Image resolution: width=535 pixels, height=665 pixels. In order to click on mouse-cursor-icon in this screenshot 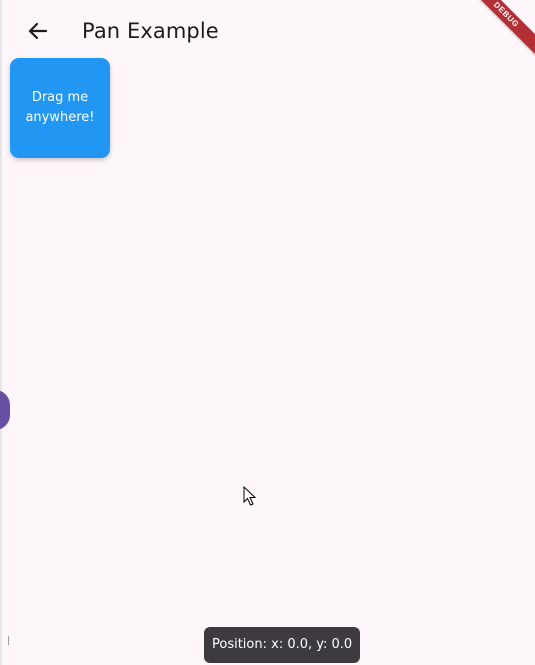, I will do `click(250, 496)`.